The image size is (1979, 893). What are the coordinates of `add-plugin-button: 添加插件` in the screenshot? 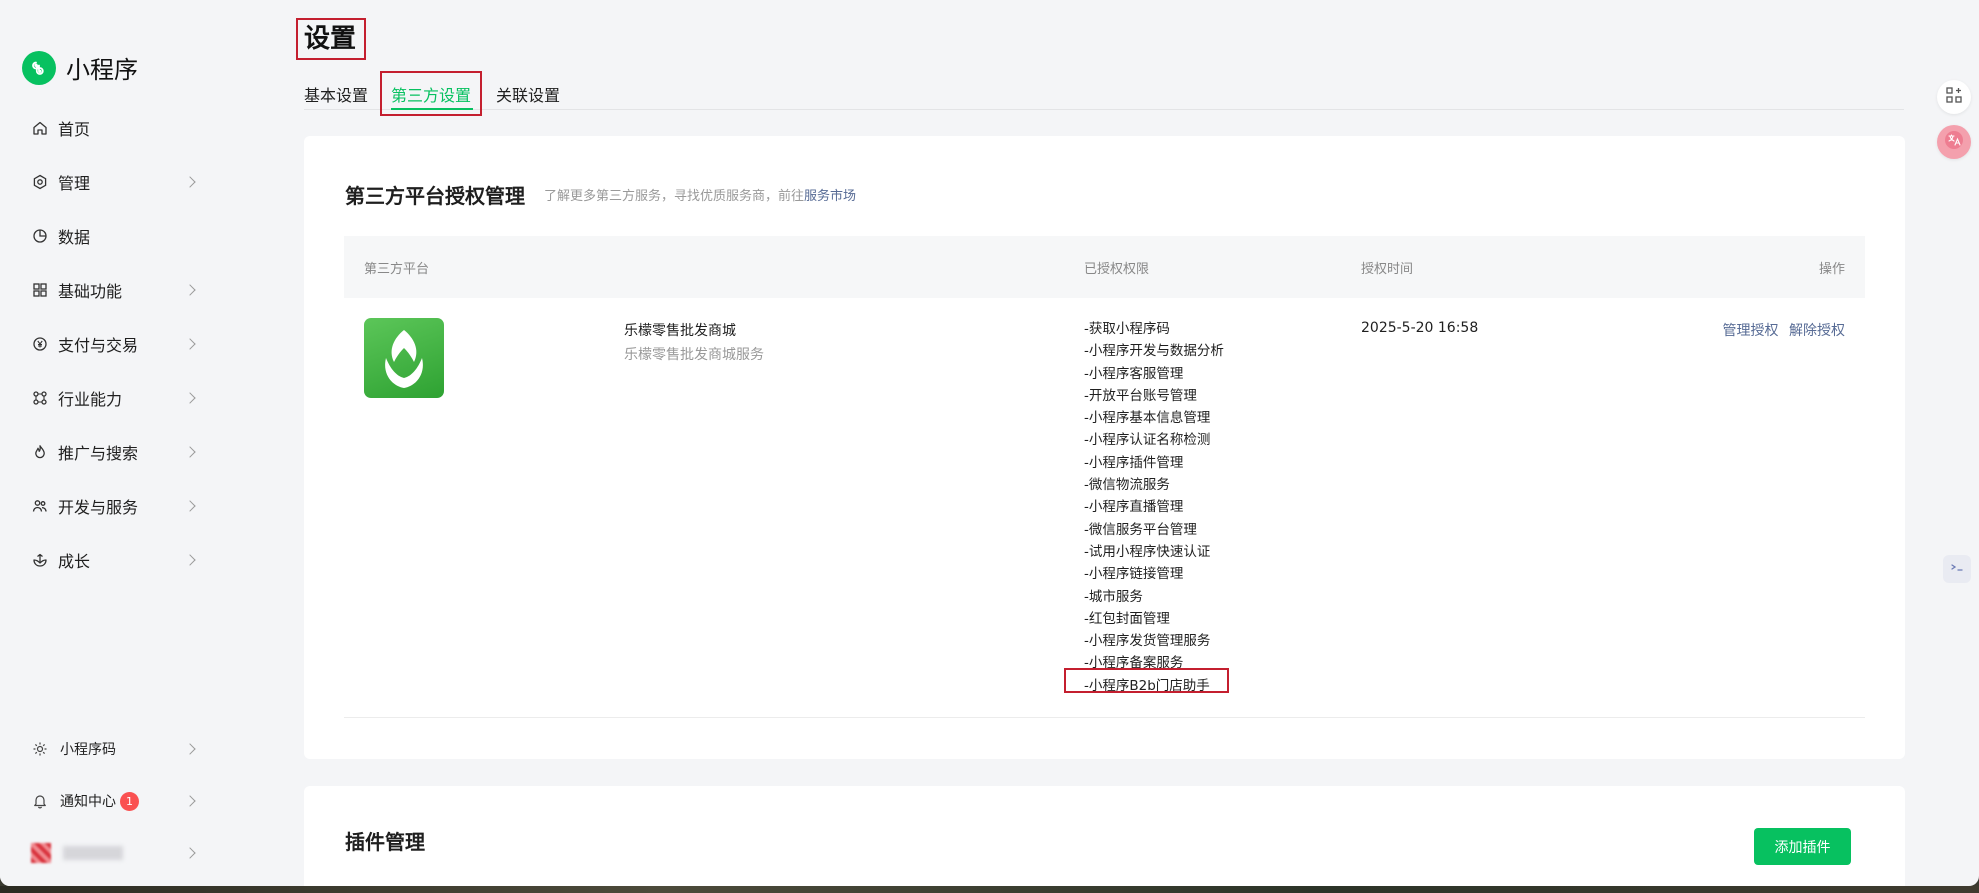 It's located at (1802, 846).